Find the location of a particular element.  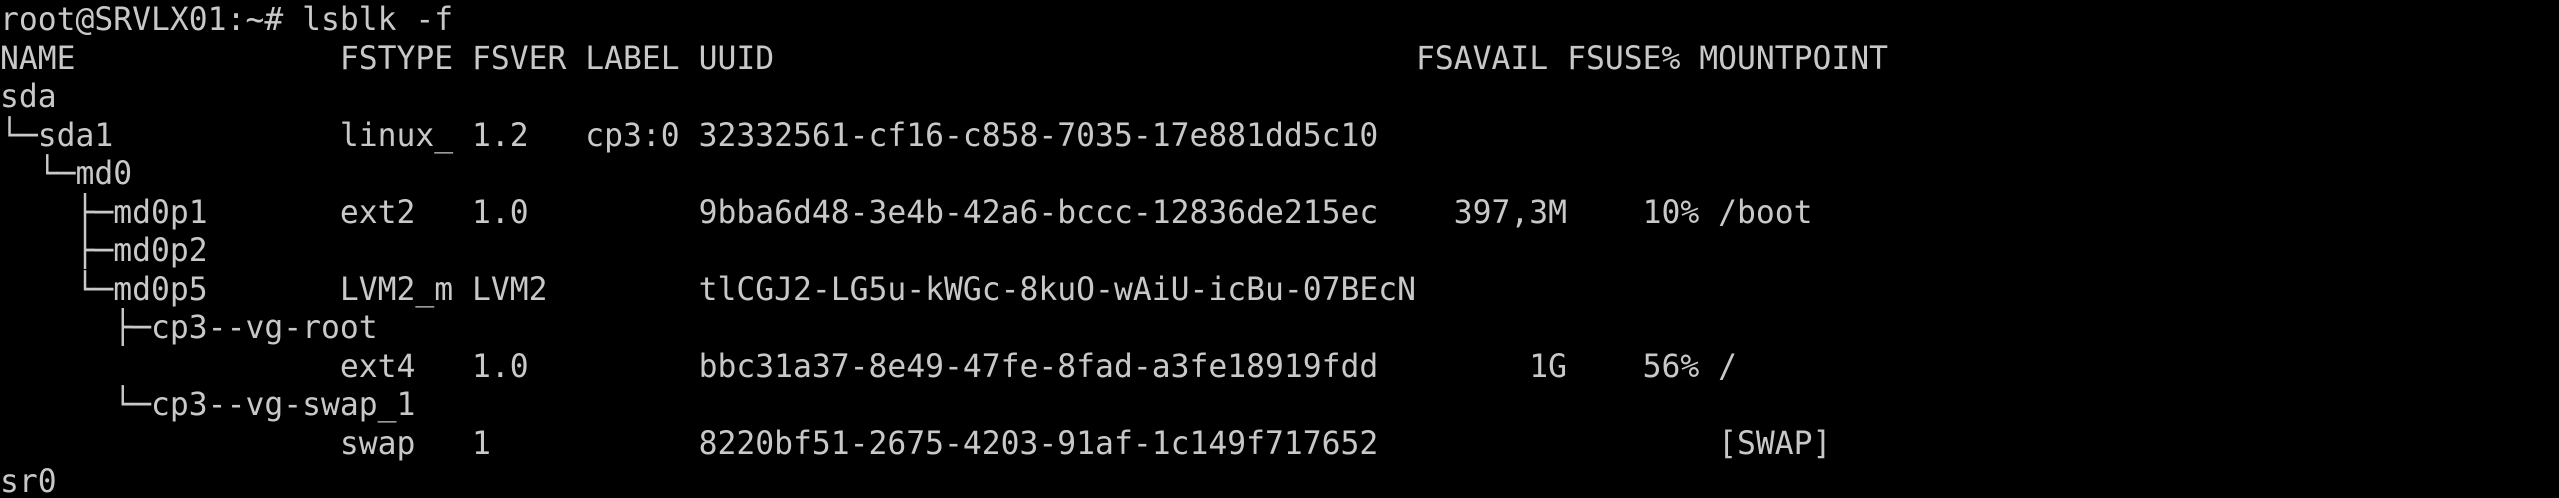

lsblk-row-vg-root: ├─cp3--vg-root is located at coordinates (189, 327).